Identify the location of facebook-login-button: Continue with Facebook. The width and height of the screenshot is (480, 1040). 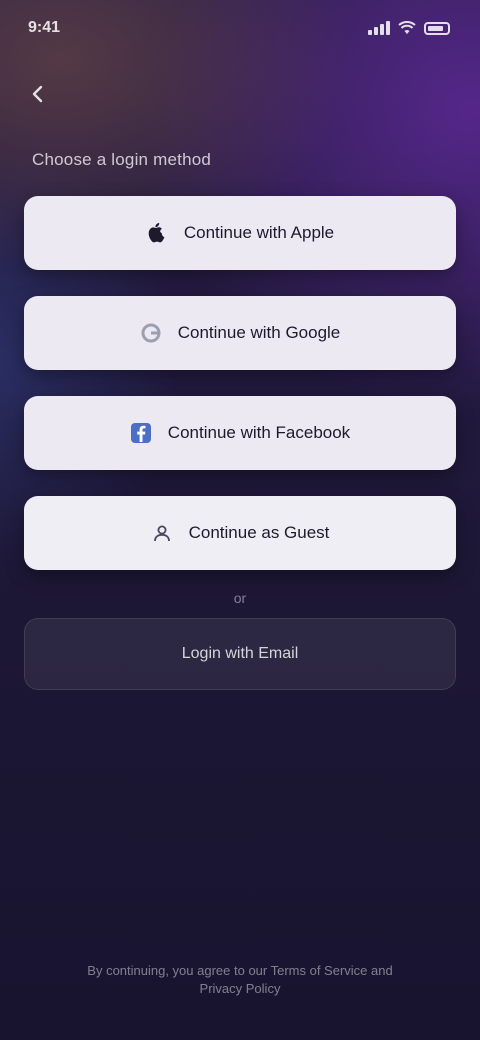
(240, 433).